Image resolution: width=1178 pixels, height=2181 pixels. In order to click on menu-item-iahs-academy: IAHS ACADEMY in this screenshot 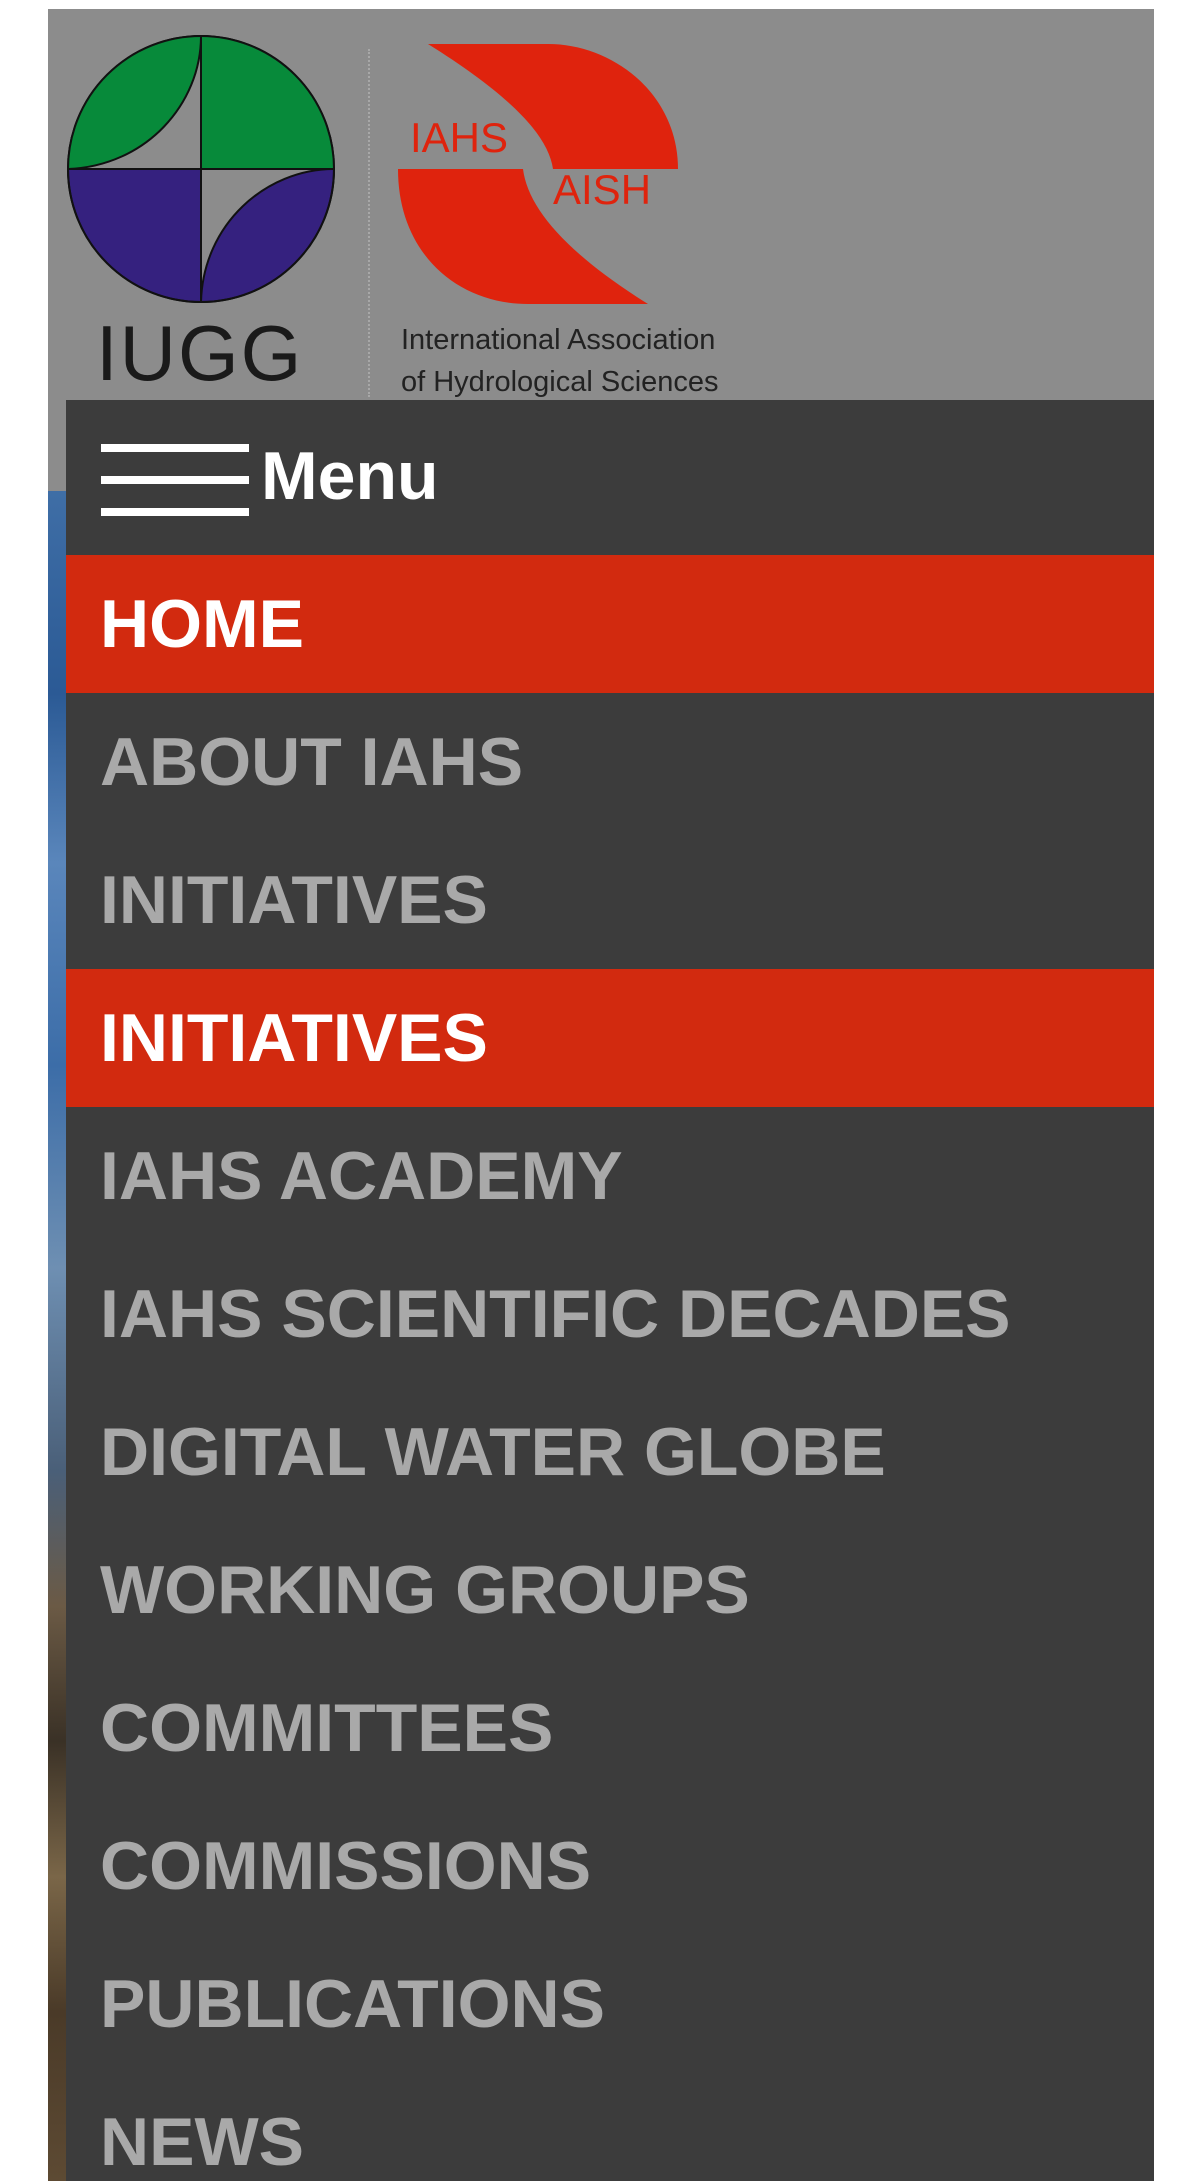, I will do `click(610, 1176)`.